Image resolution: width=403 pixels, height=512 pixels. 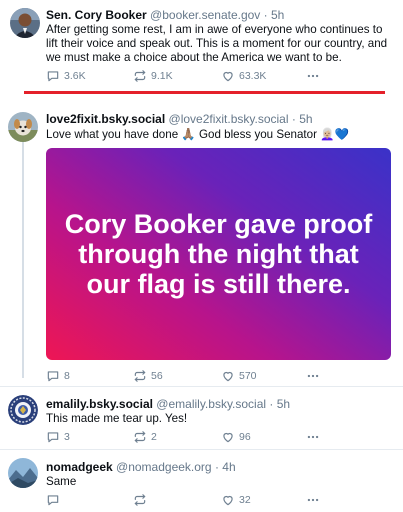 I want to click on repost-count: 9.1K, so click(x=162, y=76).